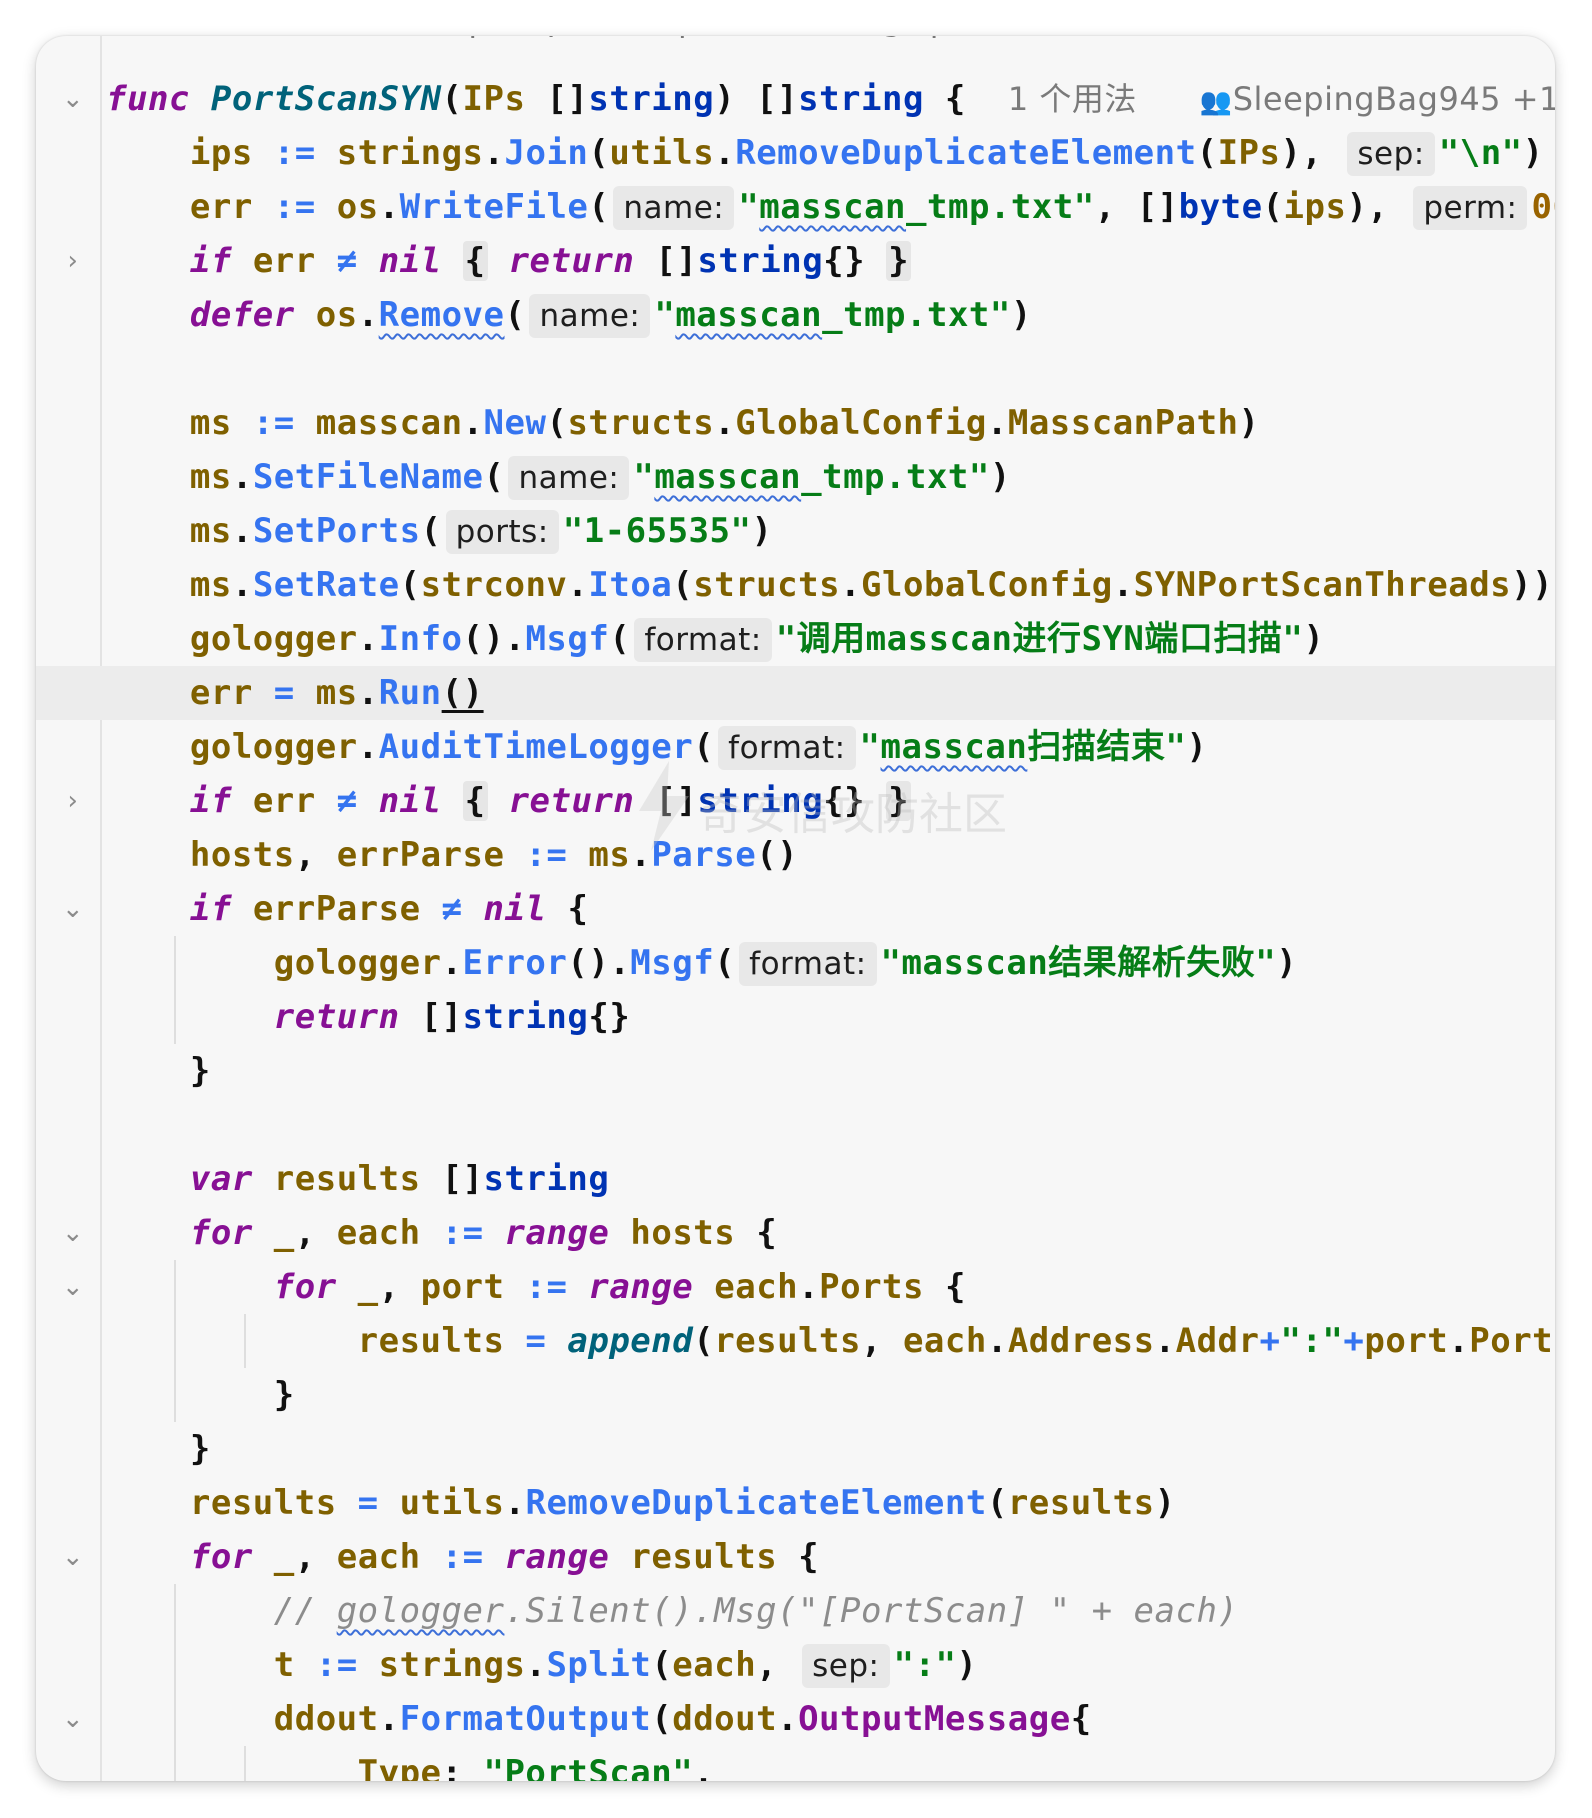 The height and width of the screenshot is (1818, 1592). I want to click on param-hint-ports: ports:, so click(502, 532).